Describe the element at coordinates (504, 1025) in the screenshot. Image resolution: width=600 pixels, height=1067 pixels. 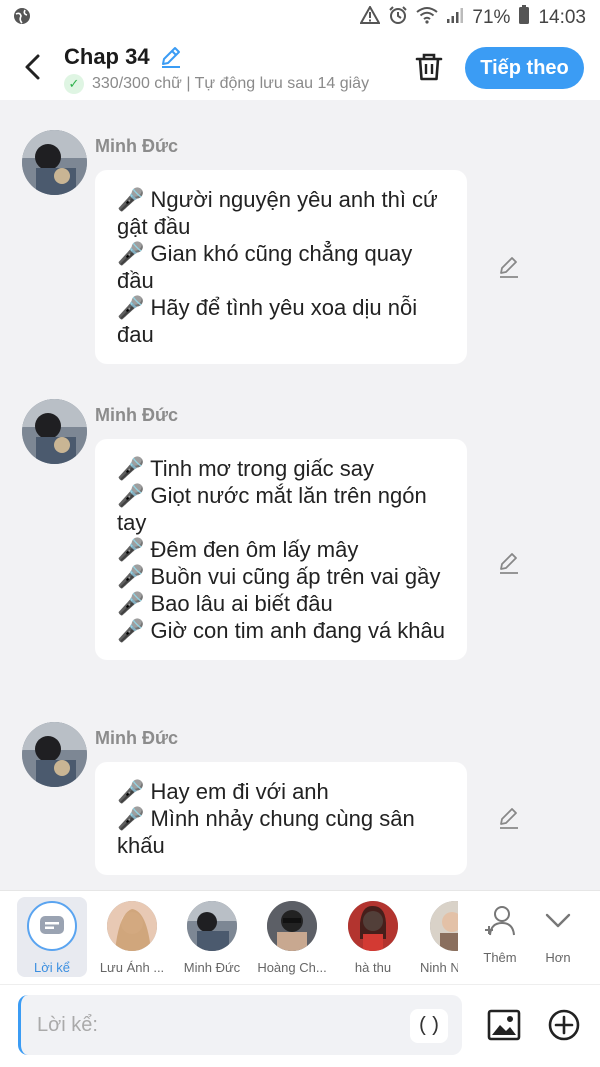
I see `image-icon` at that location.